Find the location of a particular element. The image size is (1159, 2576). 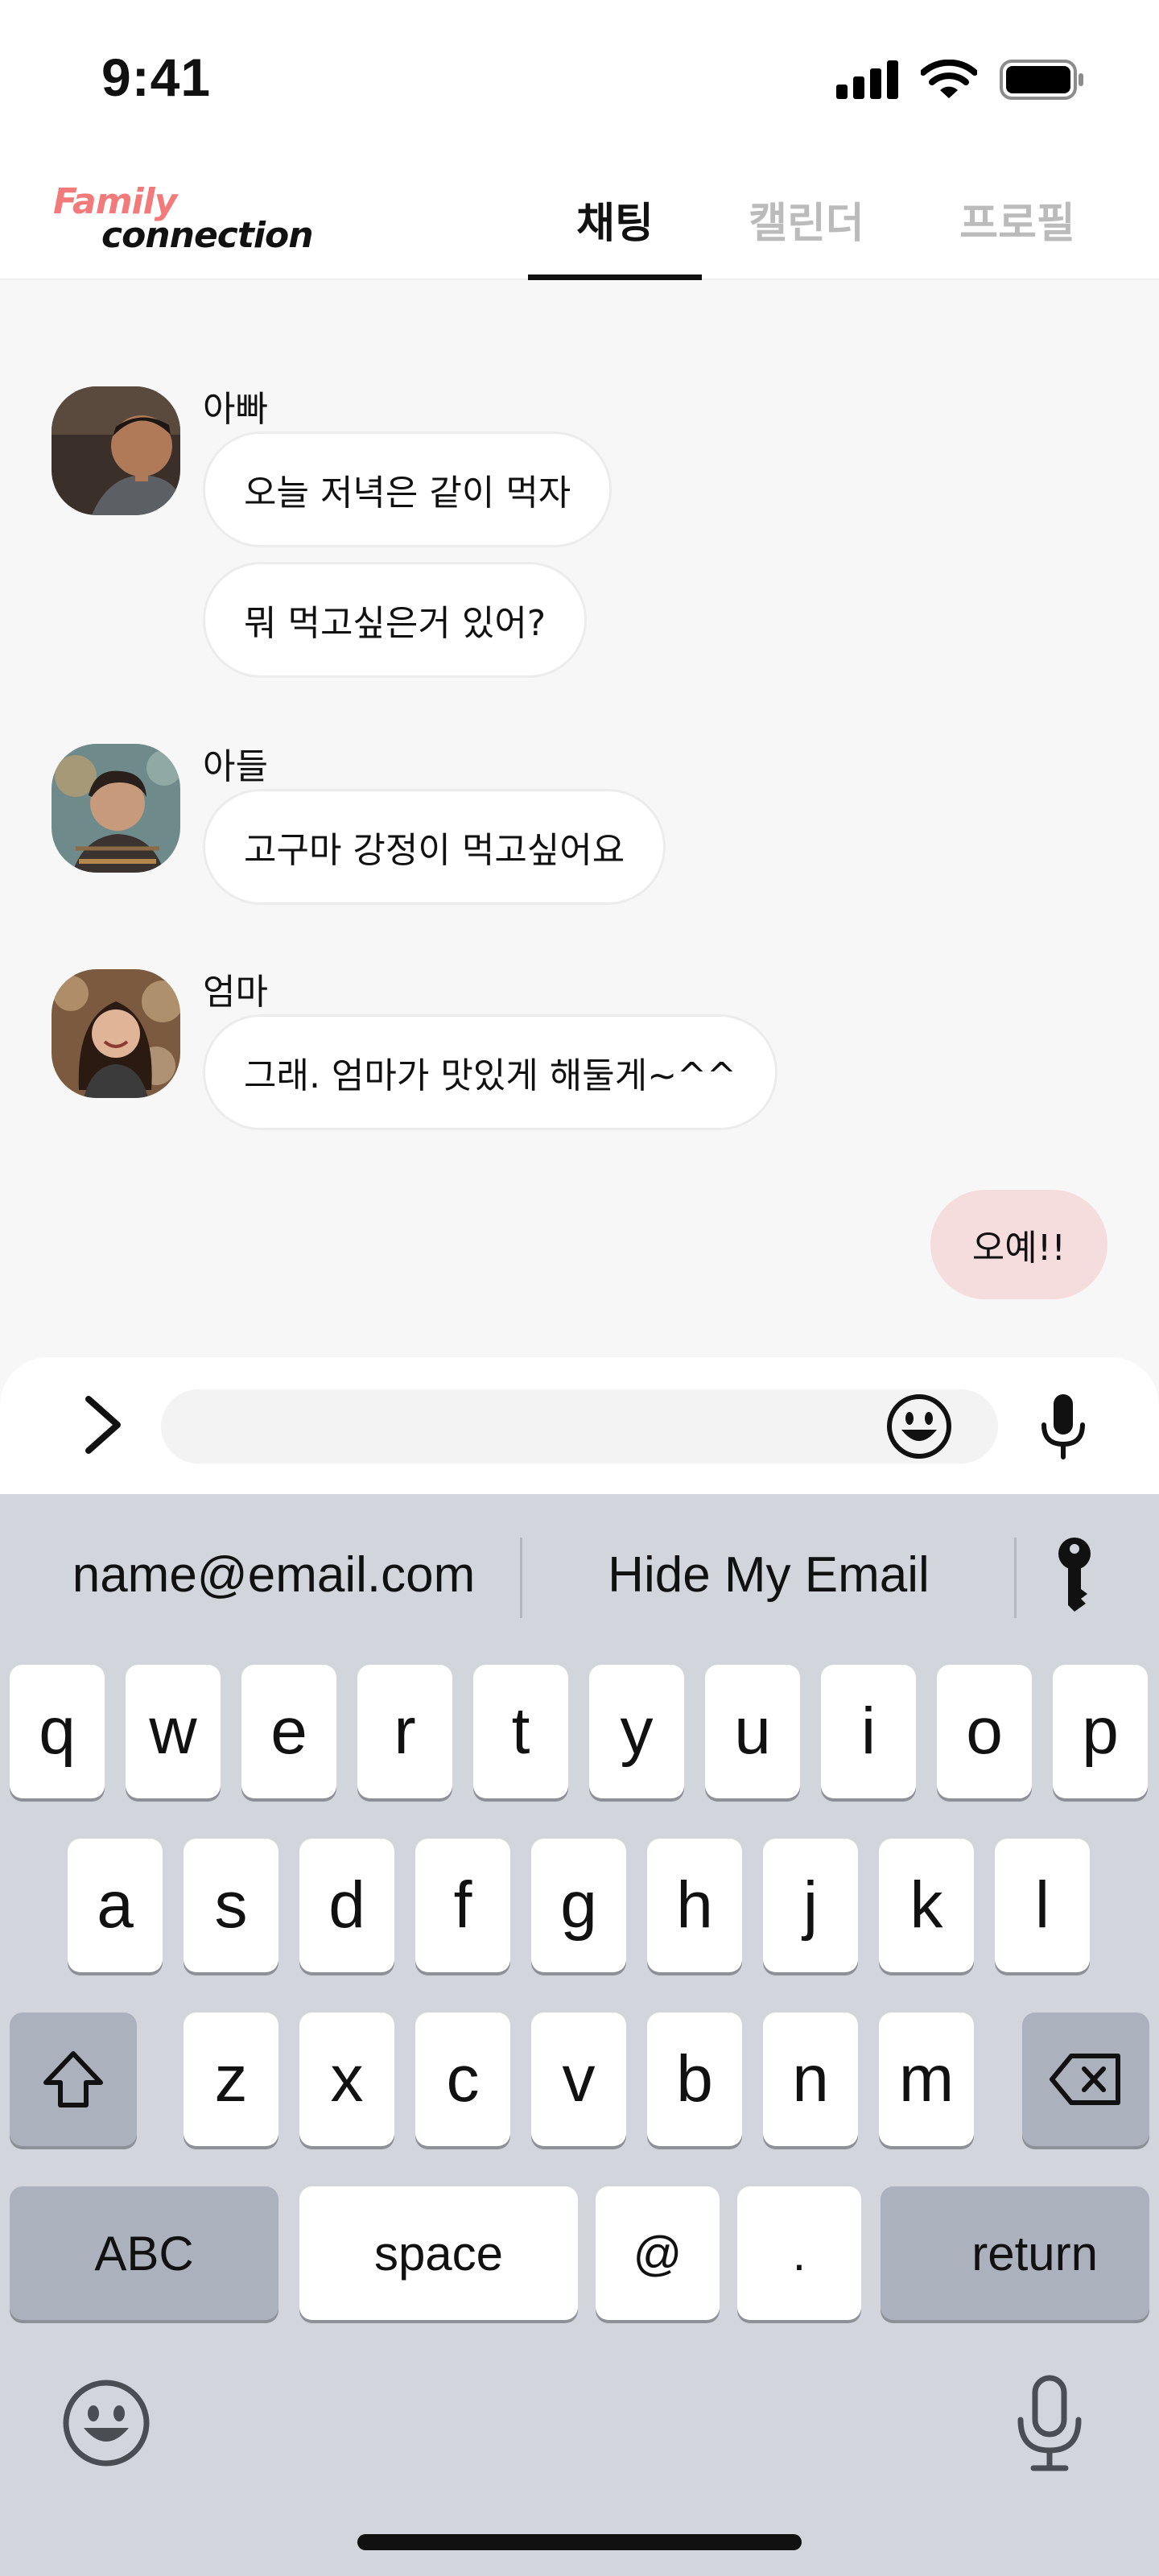

key-y: y is located at coordinates (636, 1731).